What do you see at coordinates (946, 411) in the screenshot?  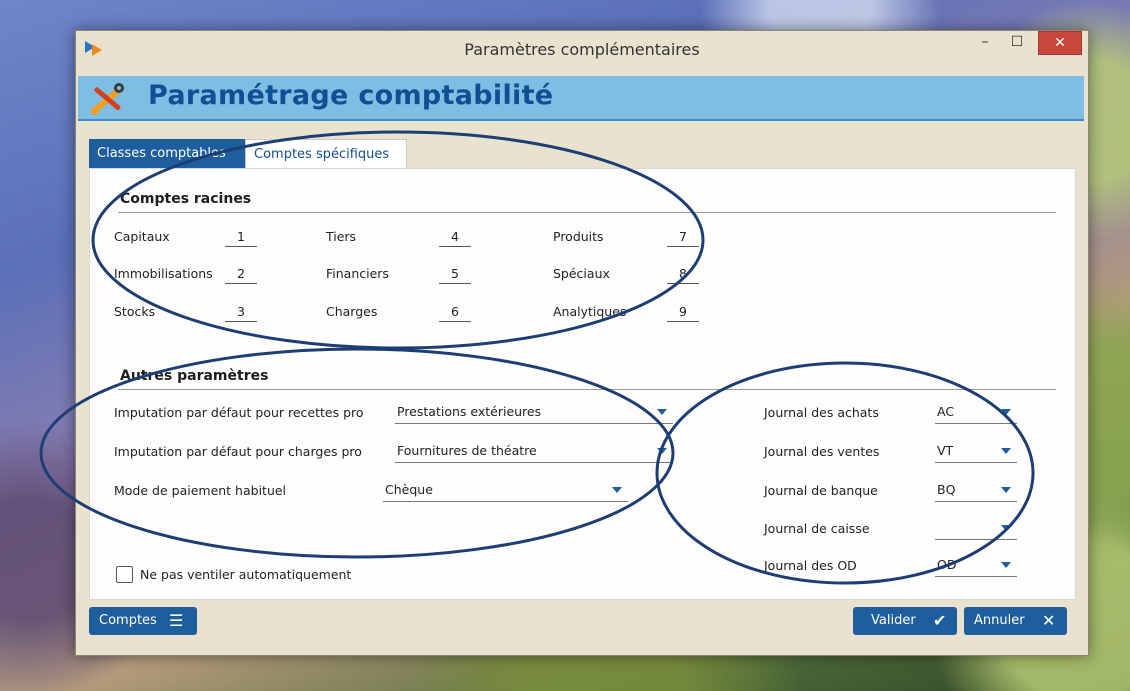 I see `select-value: AC` at bounding box center [946, 411].